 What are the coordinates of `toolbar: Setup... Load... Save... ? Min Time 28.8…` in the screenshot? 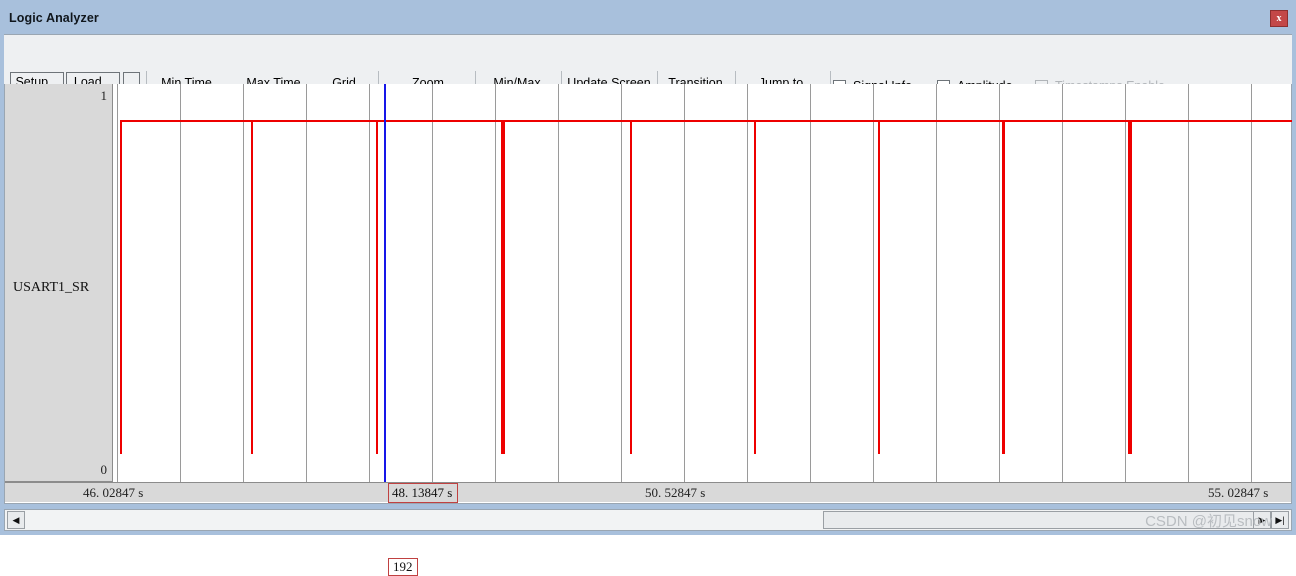 It's located at (648, 75).